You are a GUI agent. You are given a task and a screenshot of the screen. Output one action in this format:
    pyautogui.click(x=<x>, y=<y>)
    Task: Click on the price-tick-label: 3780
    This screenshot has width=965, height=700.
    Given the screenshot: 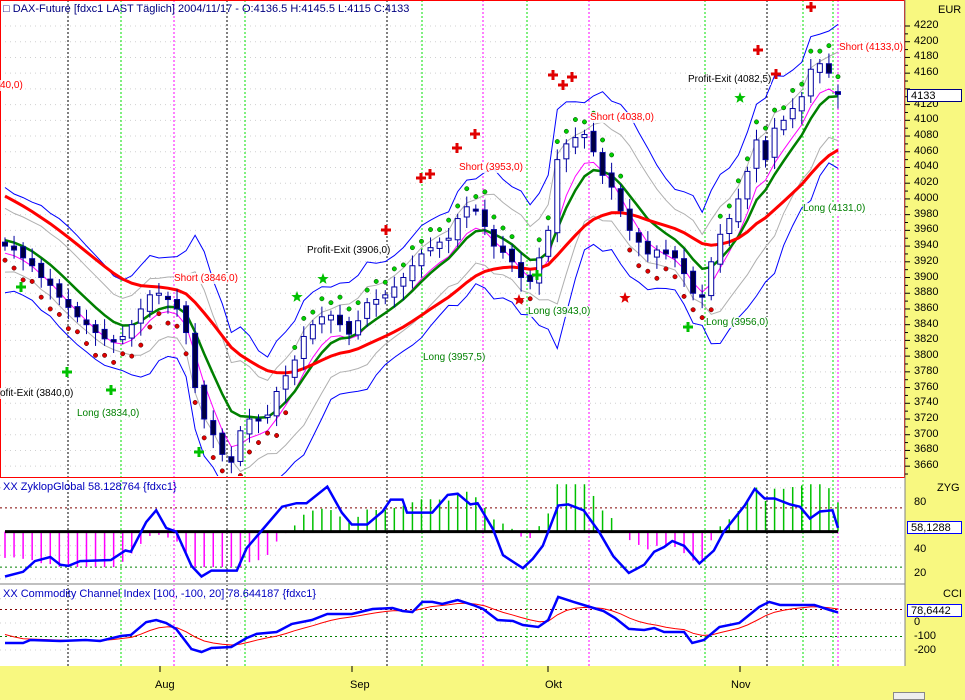 What is the action you would take?
    pyautogui.click(x=926, y=370)
    